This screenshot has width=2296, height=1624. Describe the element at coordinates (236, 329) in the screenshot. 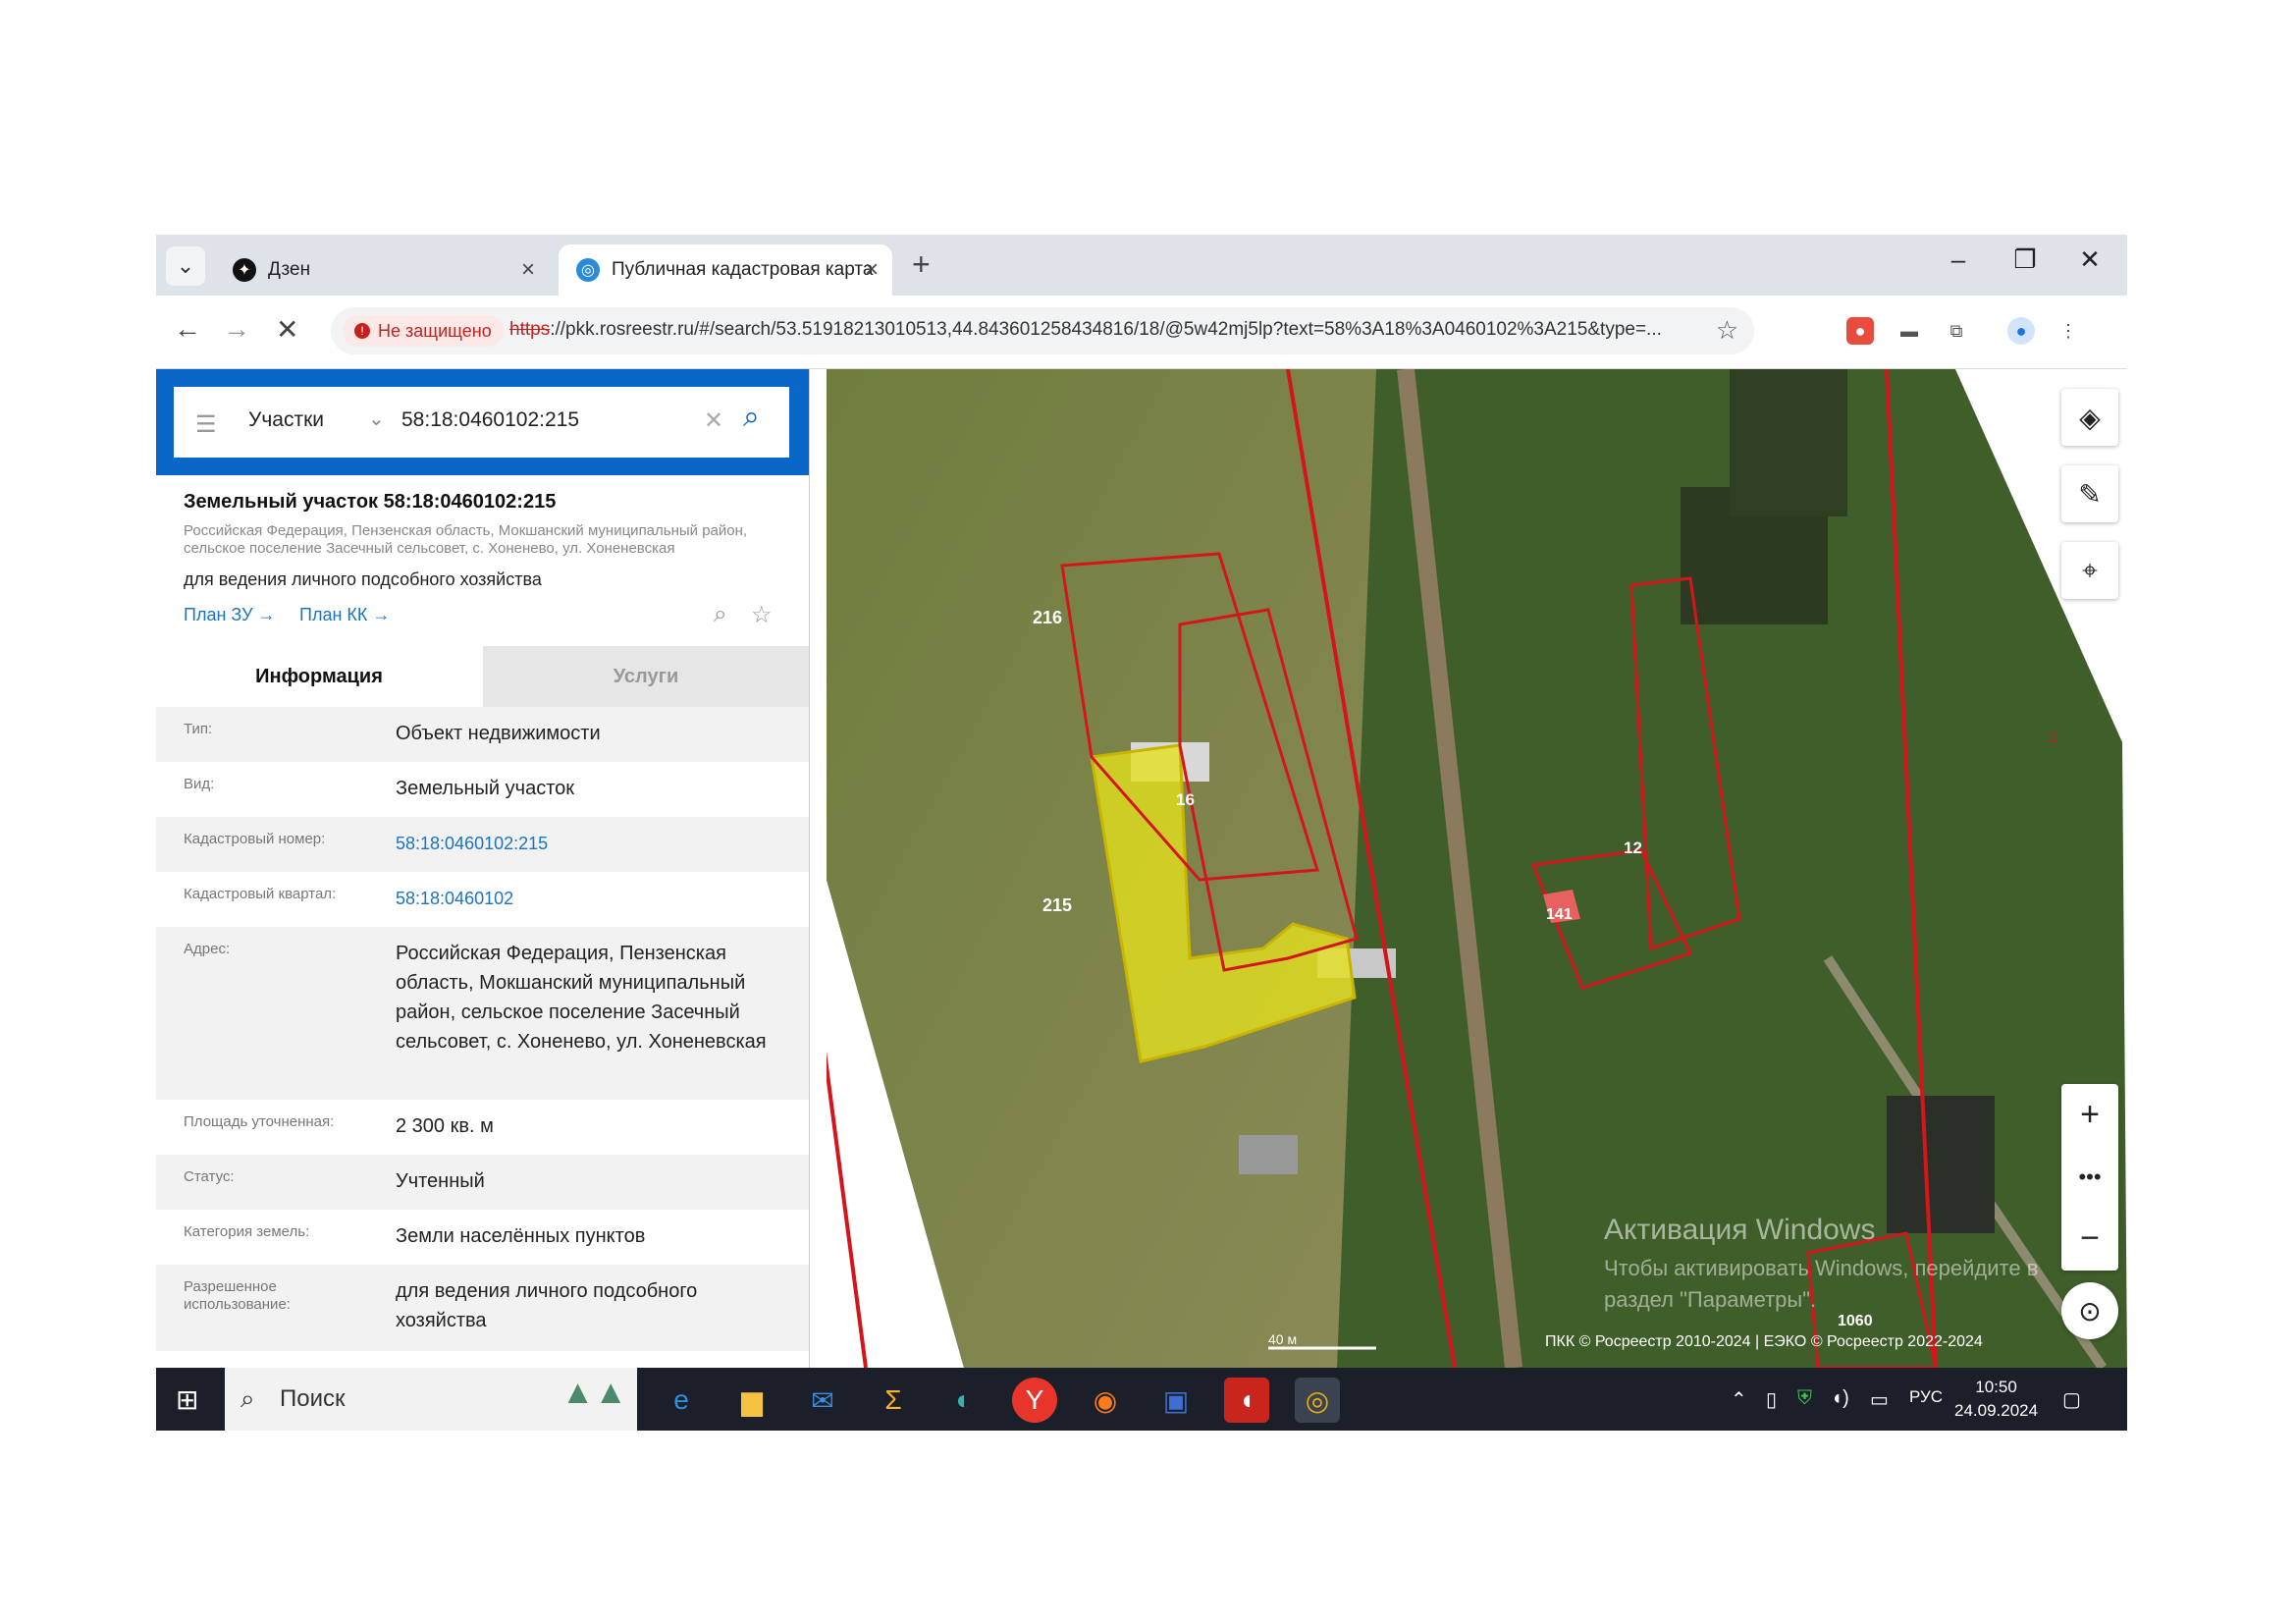

I see `forward-icon: →` at that location.